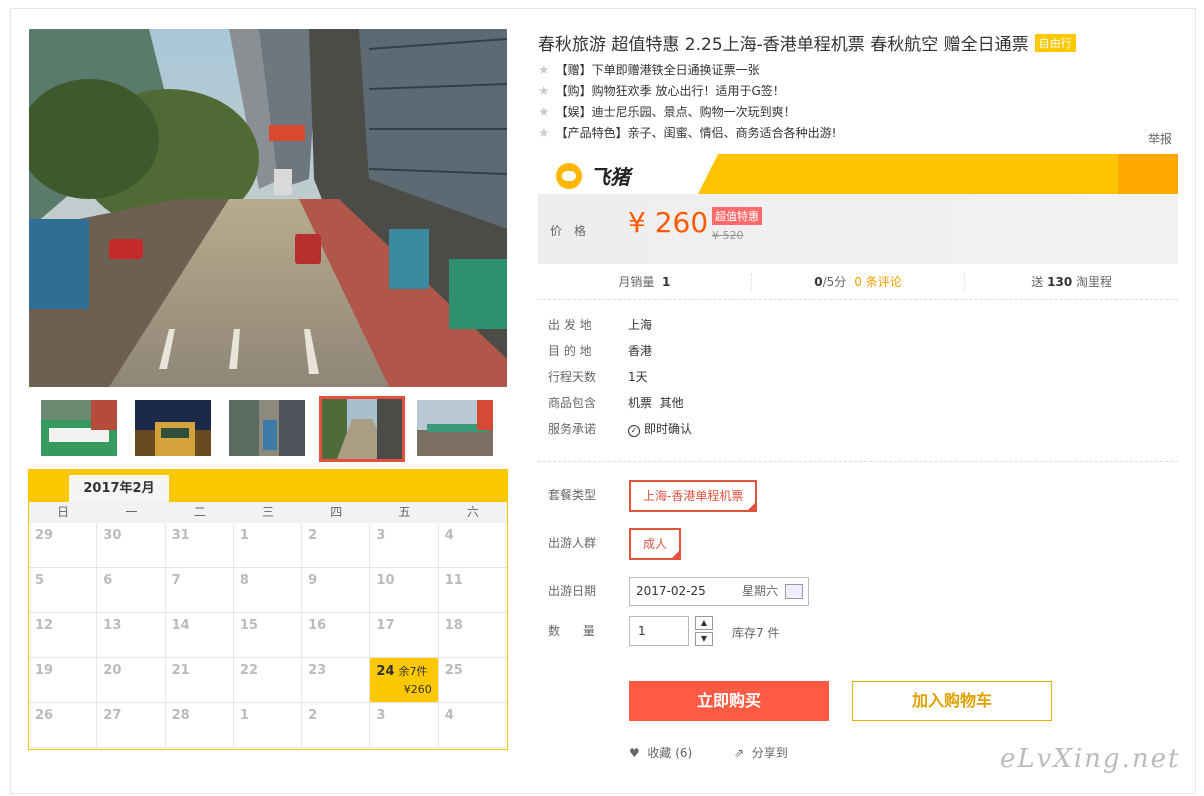 The height and width of the screenshot is (796, 1204). I want to click on quantity-down-icon: ▼, so click(704, 639).